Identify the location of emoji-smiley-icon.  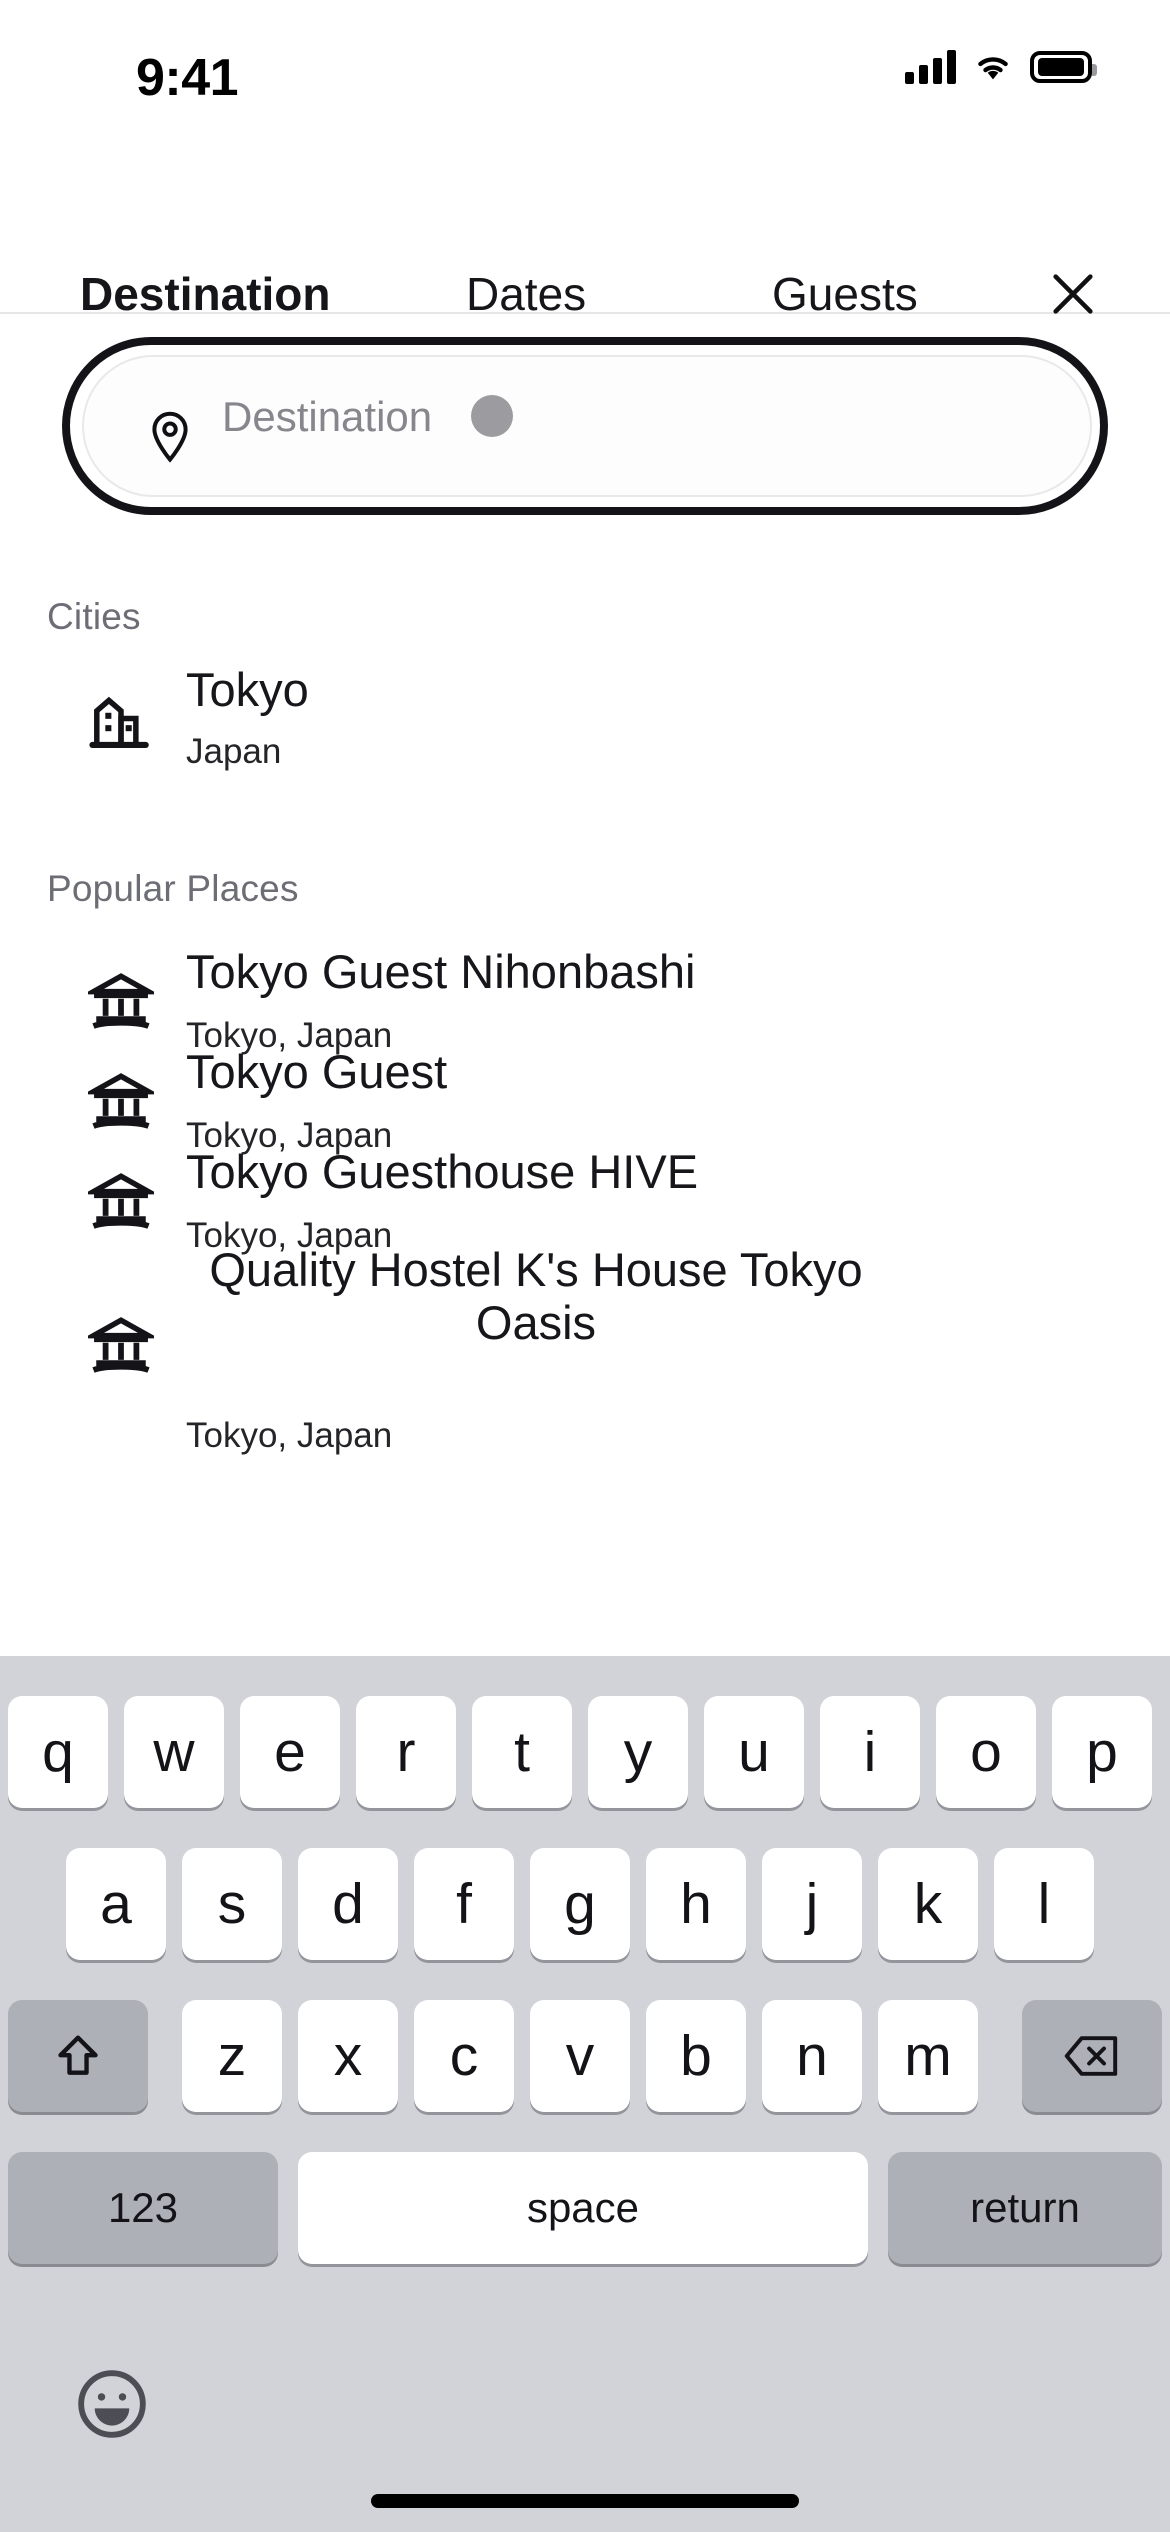
(112, 2404).